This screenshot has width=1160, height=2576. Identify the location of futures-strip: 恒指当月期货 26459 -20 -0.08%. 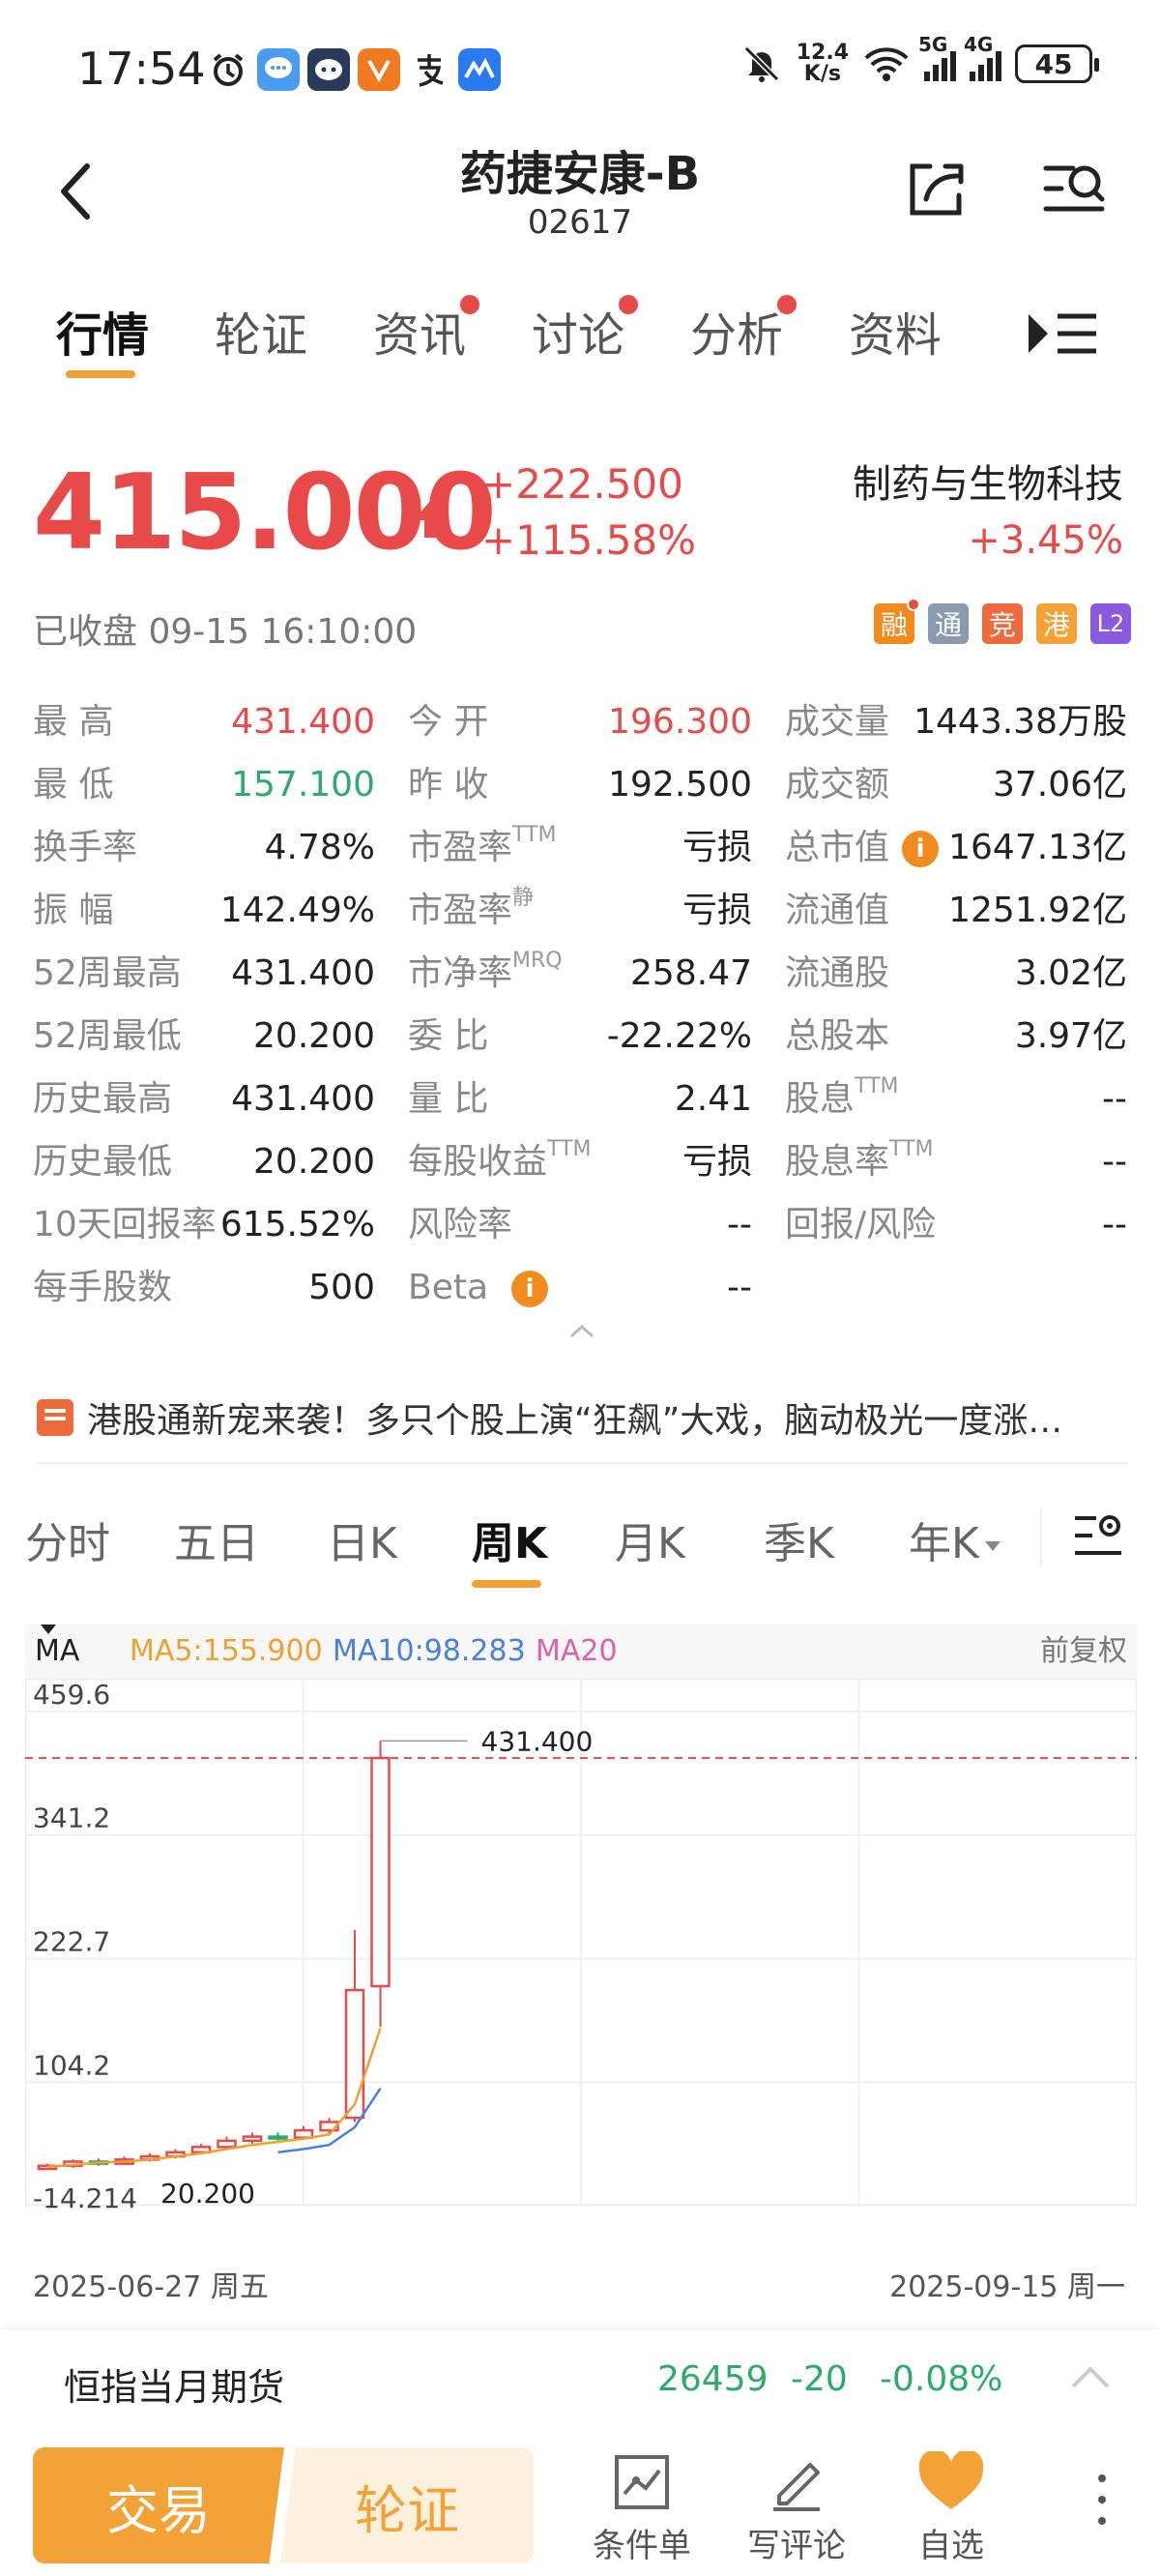
(580, 2381).